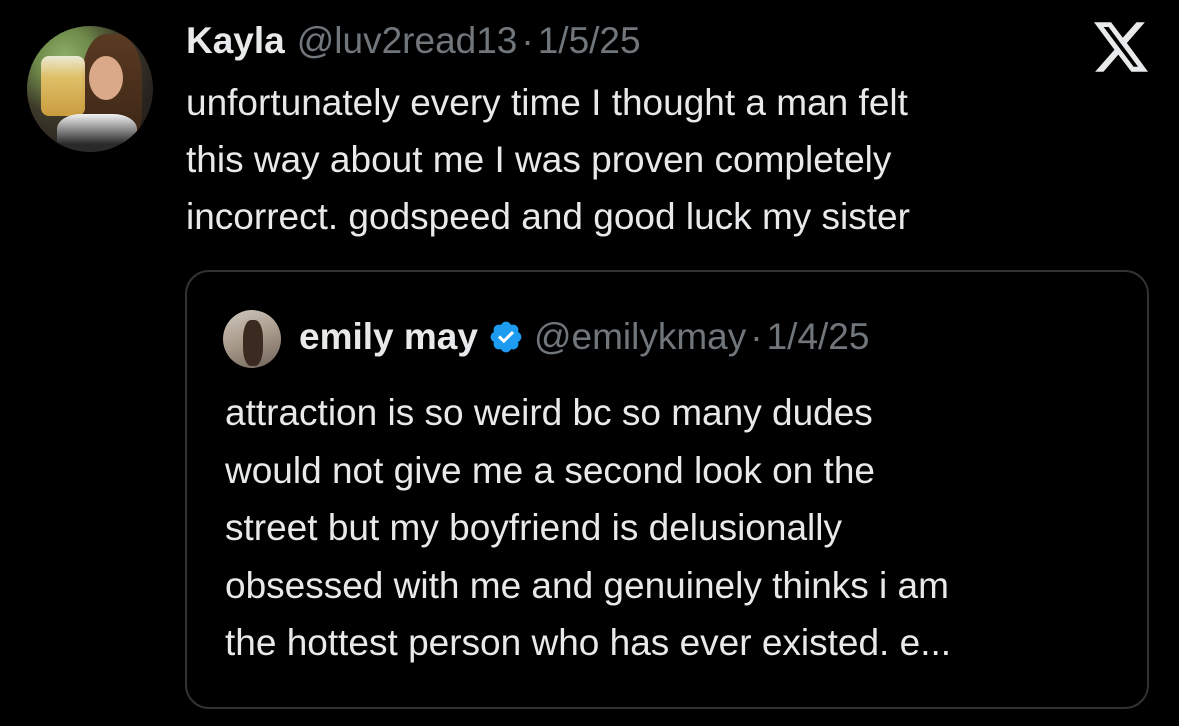 This screenshot has width=1179, height=726. Describe the element at coordinates (106, 78) in the screenshot. I see `avatar-face-shape` at that location.